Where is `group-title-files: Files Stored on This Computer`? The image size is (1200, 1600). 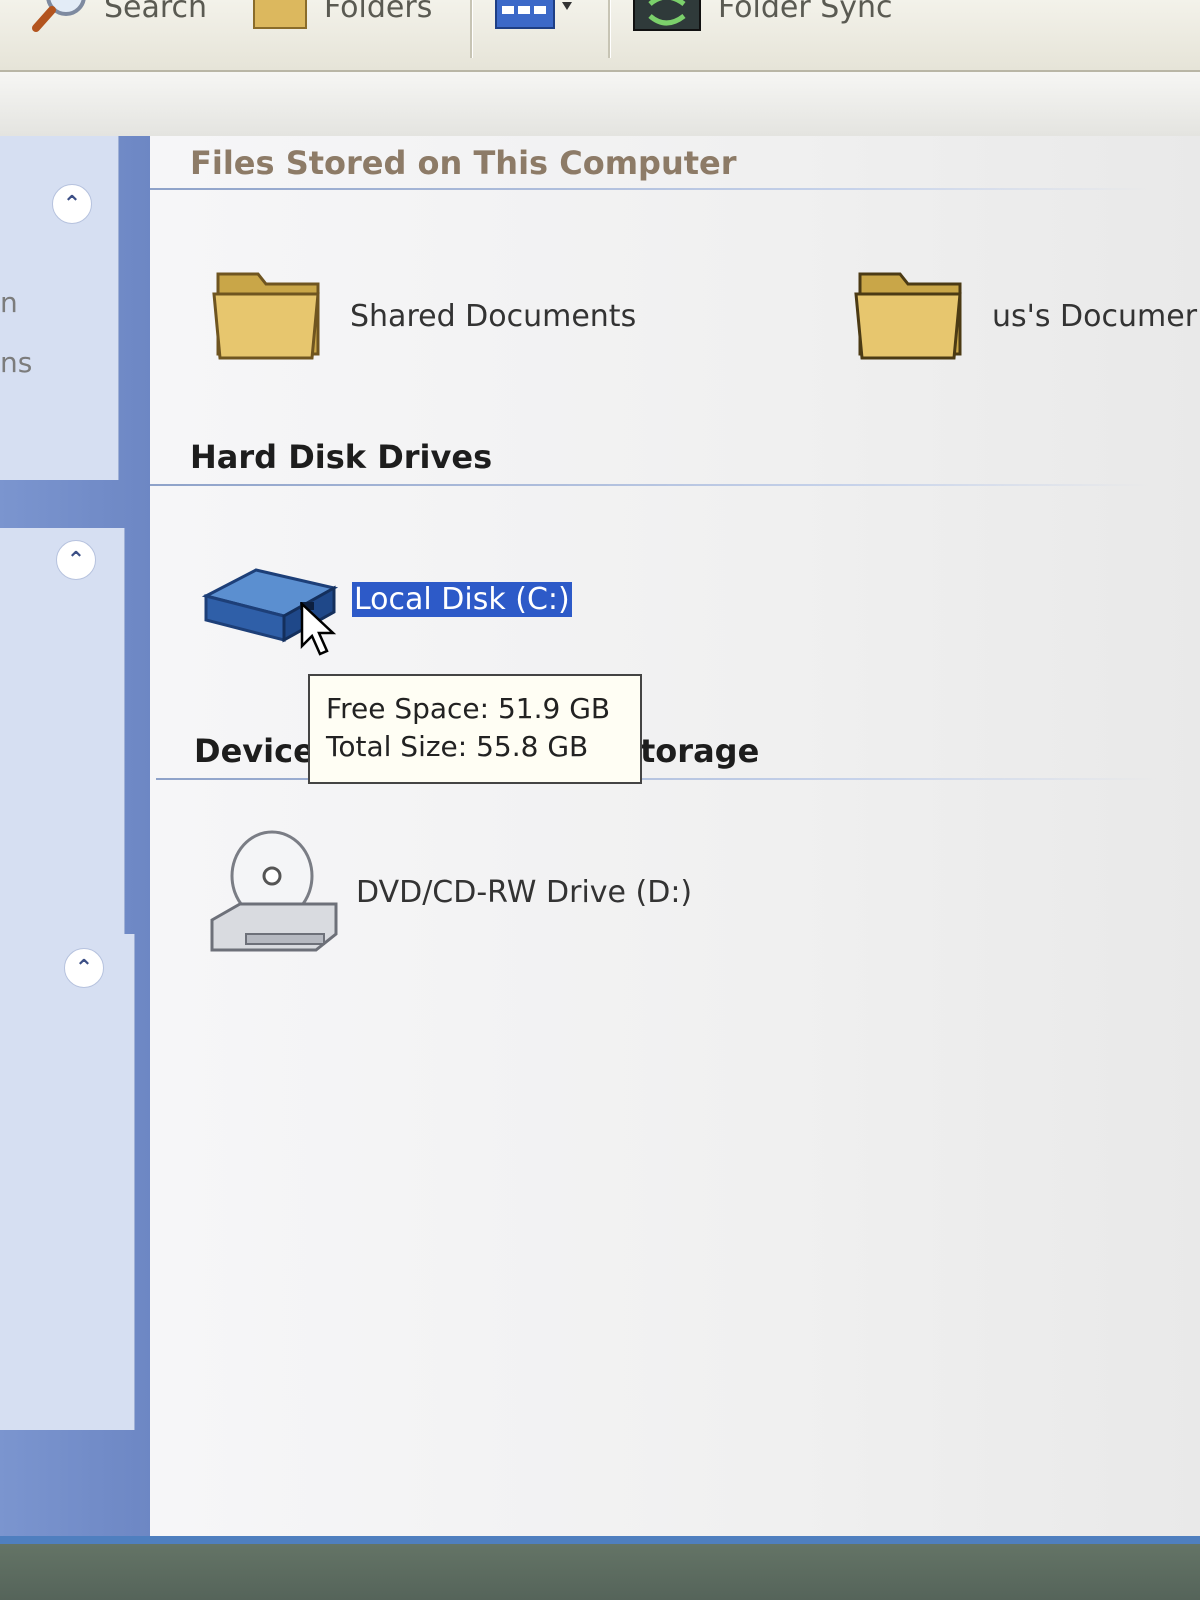
group-title-files: Files Stored on This Computer is located at coordinates (463, 163).